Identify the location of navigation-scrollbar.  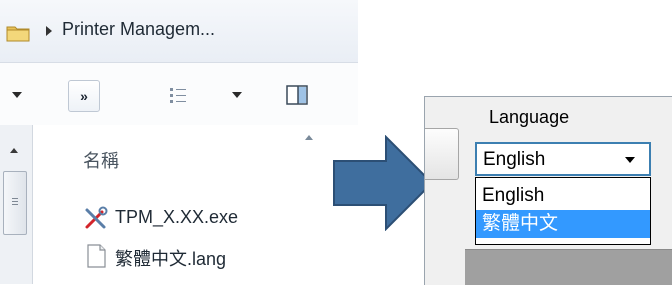
(16, 204).